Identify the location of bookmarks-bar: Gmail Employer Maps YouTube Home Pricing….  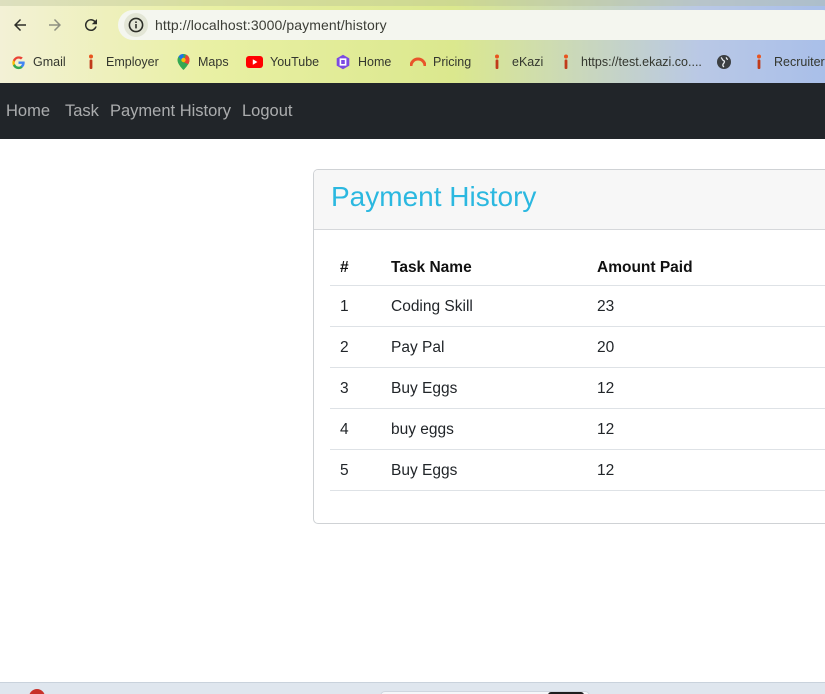
(412, 62).